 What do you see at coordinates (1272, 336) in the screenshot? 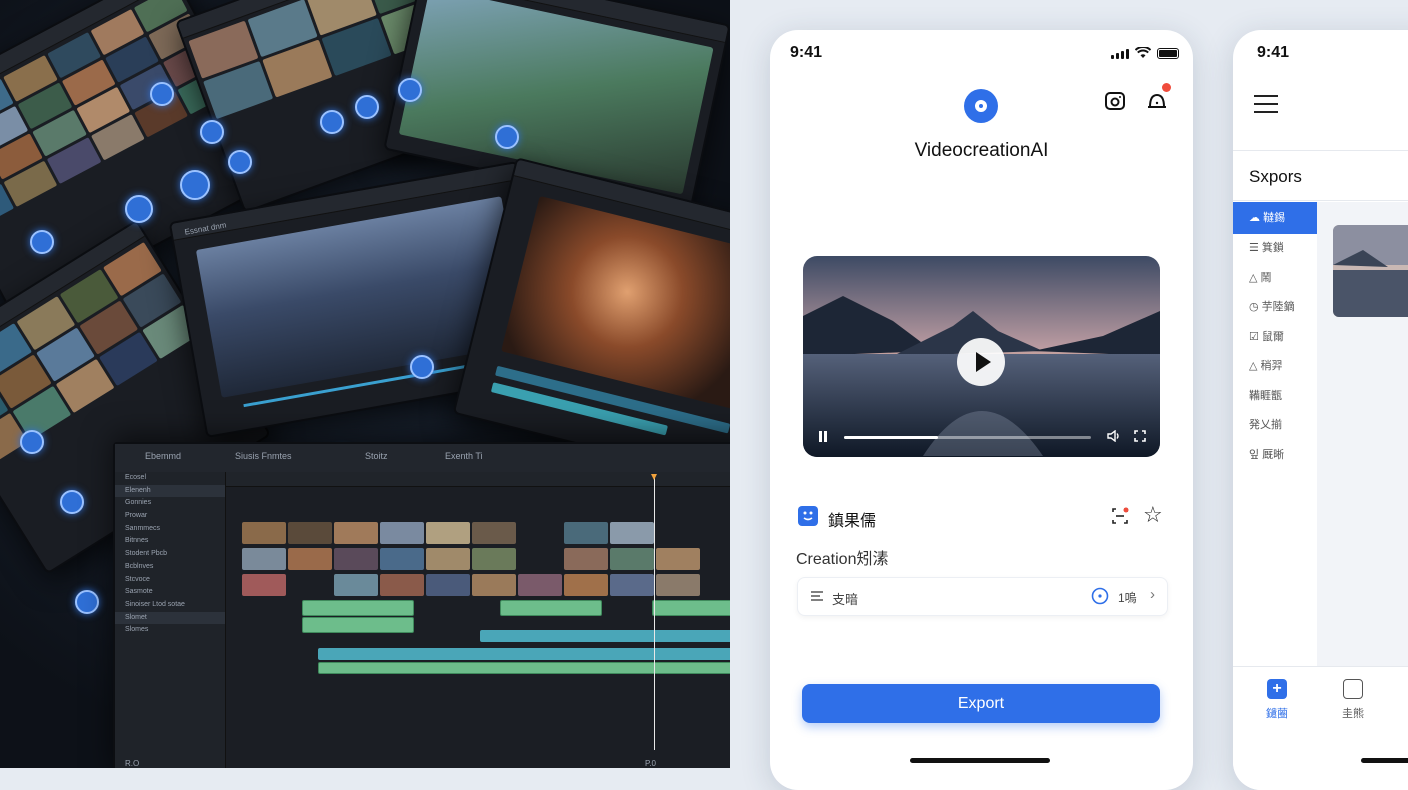
I see `nav-item-label: 鼠爾` at bounding box center [1272, 336].